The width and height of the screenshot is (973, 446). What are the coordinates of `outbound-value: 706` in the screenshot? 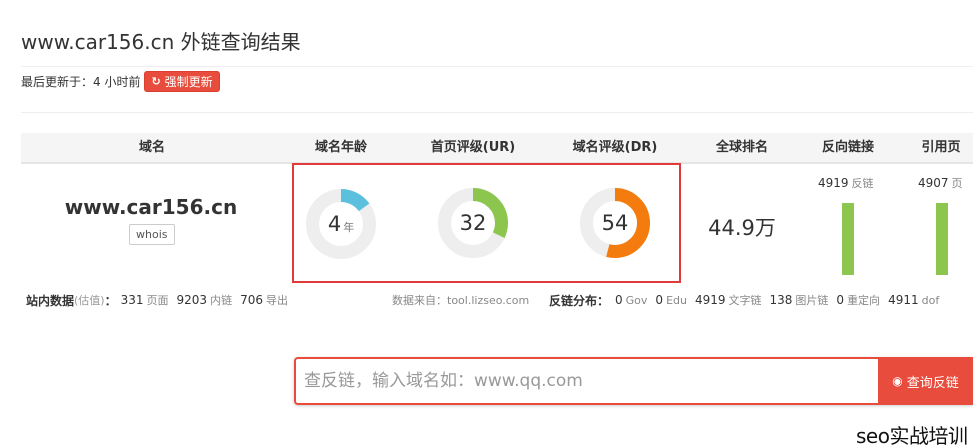 It's located at (251, 300).